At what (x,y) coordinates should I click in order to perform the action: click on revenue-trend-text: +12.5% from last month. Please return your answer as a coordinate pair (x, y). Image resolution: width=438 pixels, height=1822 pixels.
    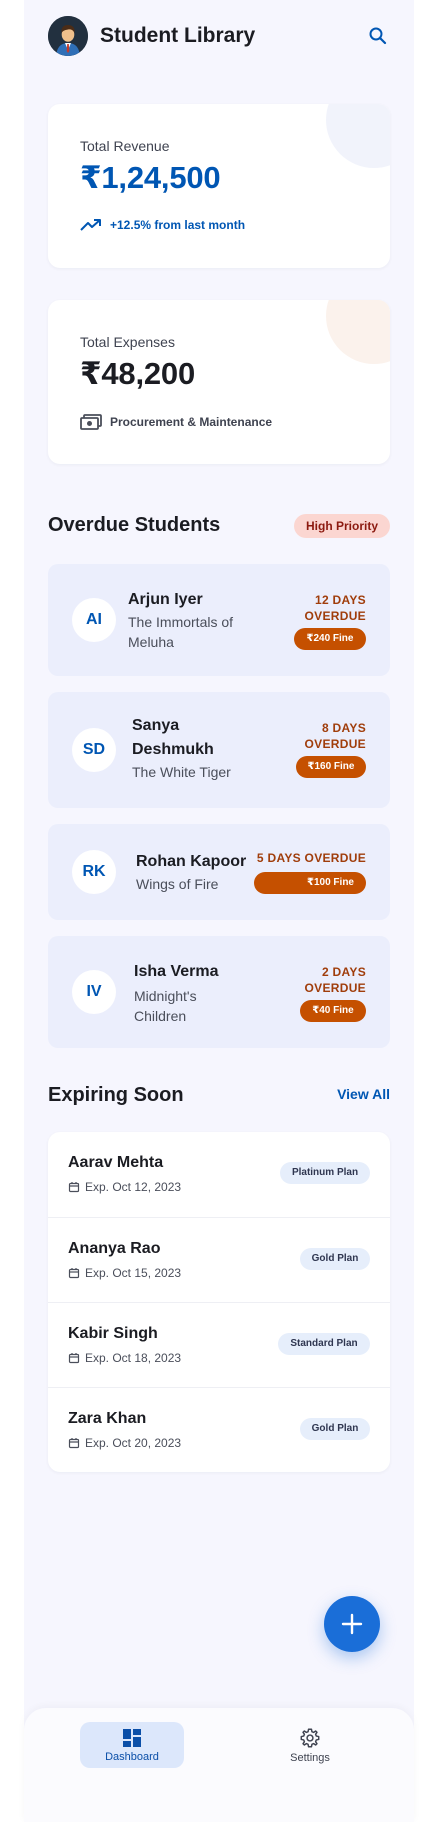
    Looking at the image, I should click on (178, 225).